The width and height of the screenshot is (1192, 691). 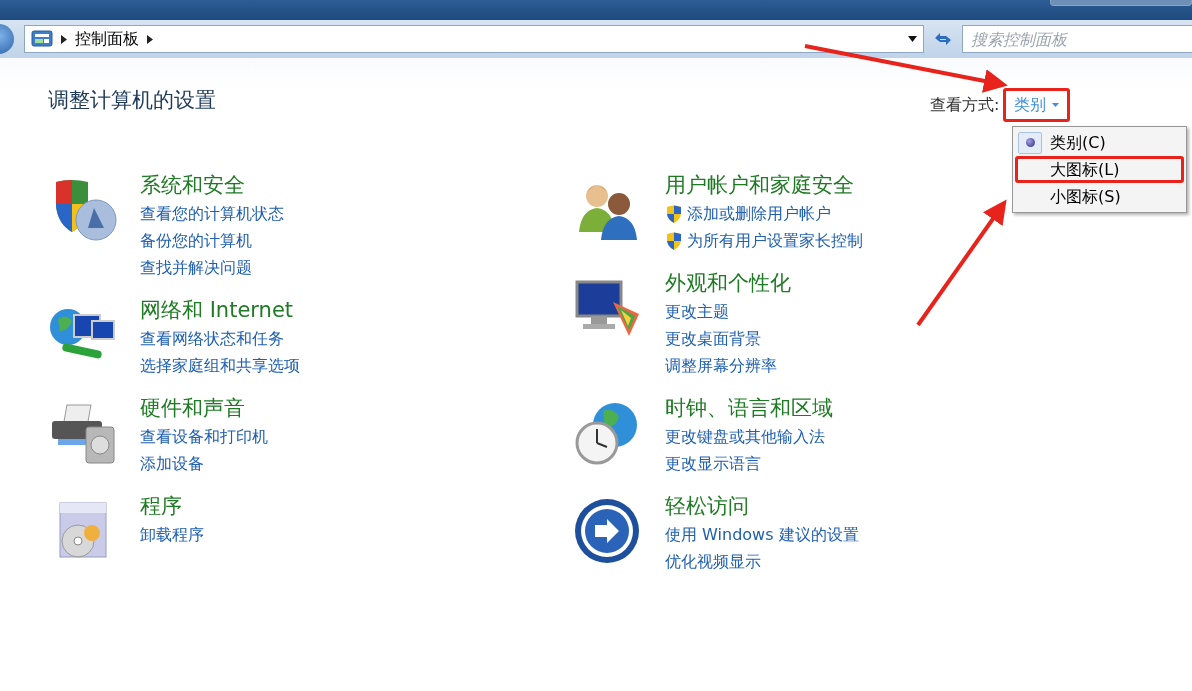 What do you see at coordinates (204, 436) in the screenshot?
I see `task-link: 查看设备和打印机` at bounding box center [204, 436].